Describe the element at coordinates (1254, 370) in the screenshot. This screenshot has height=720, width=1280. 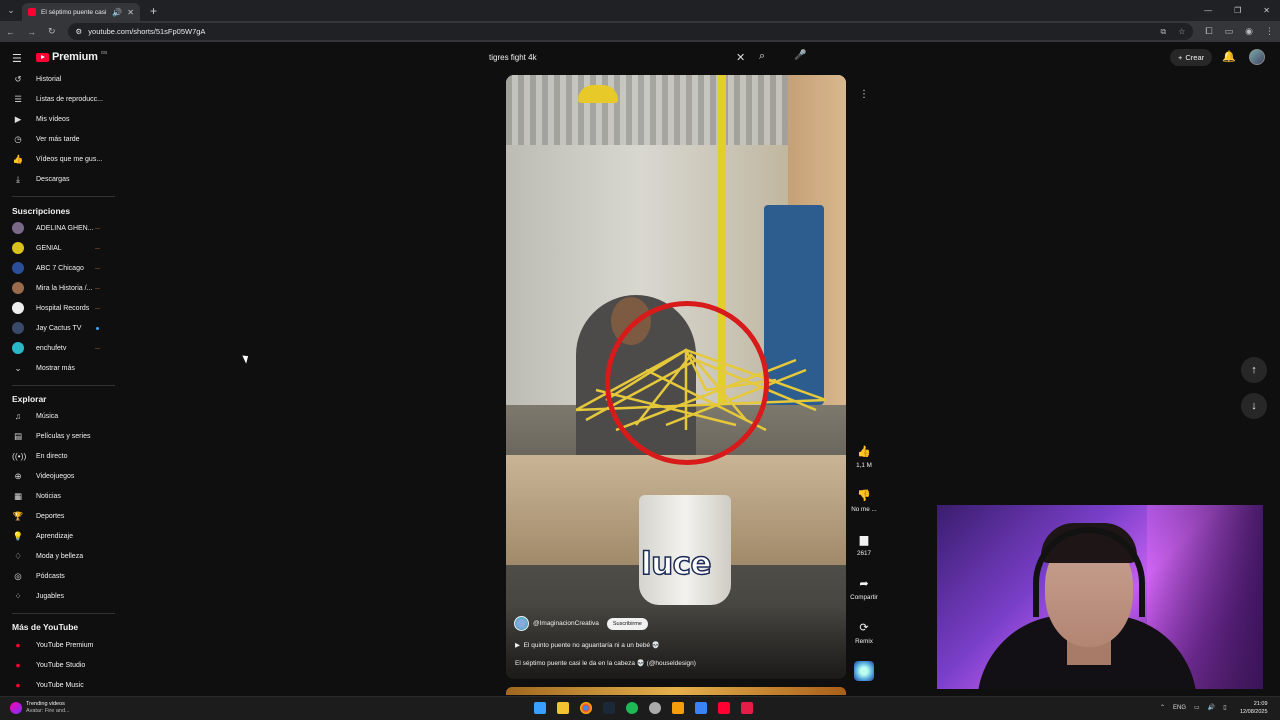
I see `previous-short-button: ↑` at that location.